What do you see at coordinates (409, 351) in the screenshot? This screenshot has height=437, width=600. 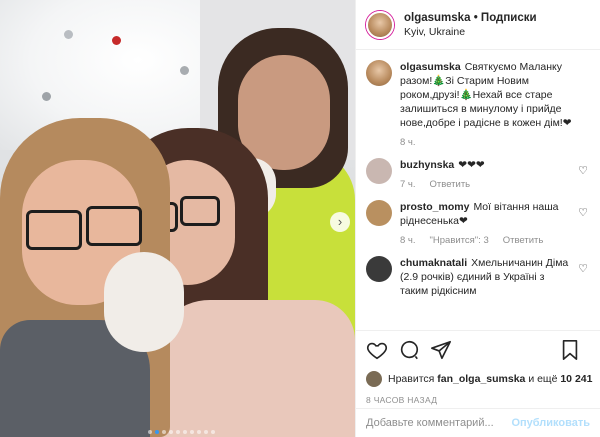 I see `comment-icon` at bounding box center [409, 351].